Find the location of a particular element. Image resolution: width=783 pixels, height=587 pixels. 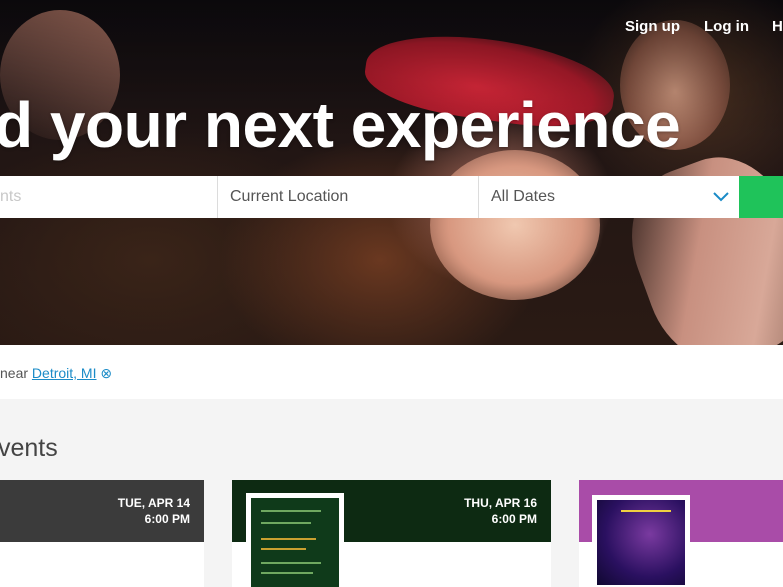

chevron-down-icon is located at coordinates (721, 197).